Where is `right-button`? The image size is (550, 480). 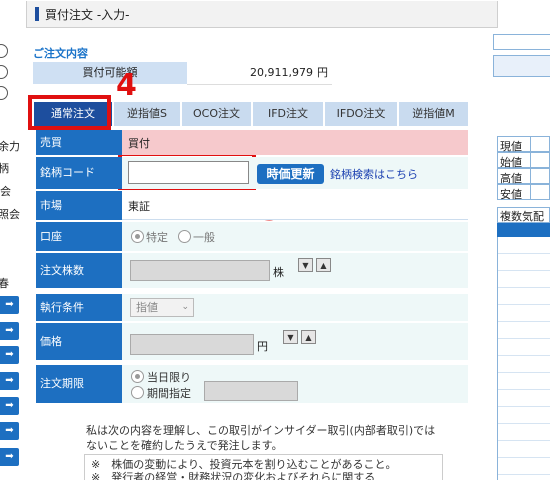
right-button is located at coordinates (521, 66).